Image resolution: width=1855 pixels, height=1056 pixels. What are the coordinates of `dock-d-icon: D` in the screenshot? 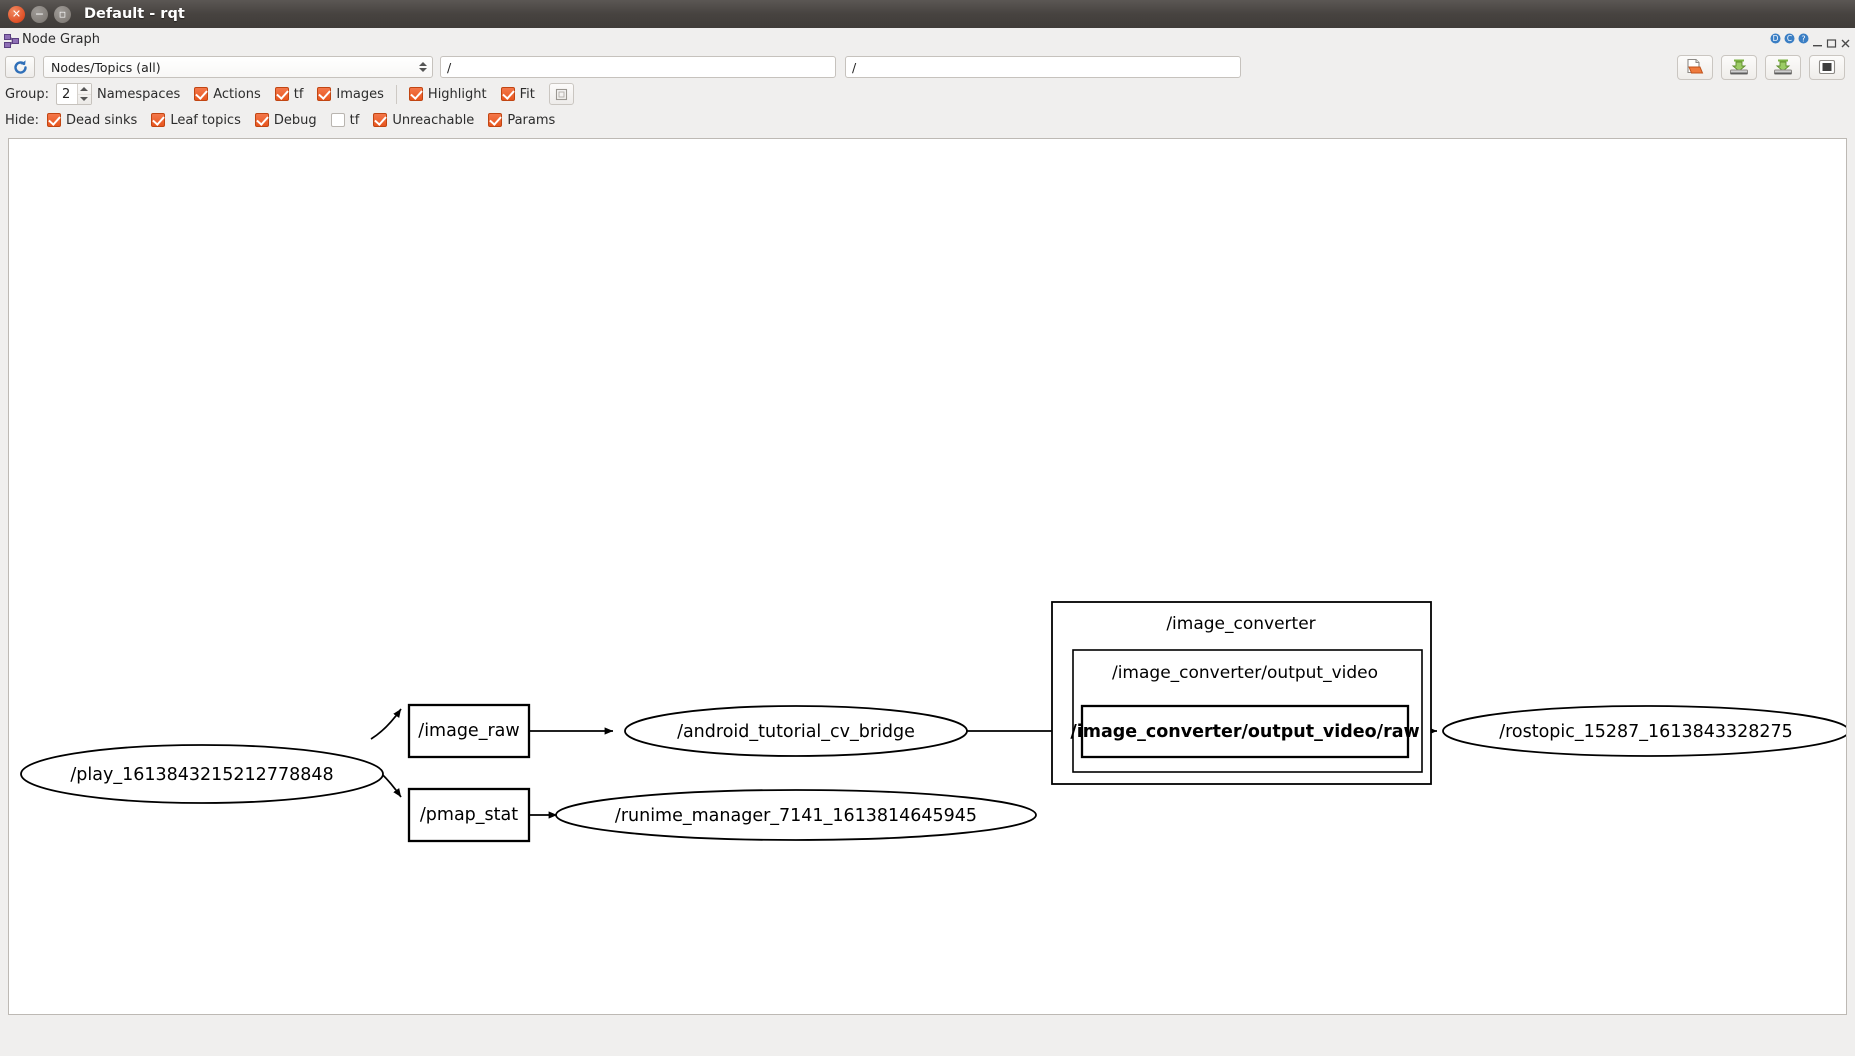 It's located at (1775, 39).